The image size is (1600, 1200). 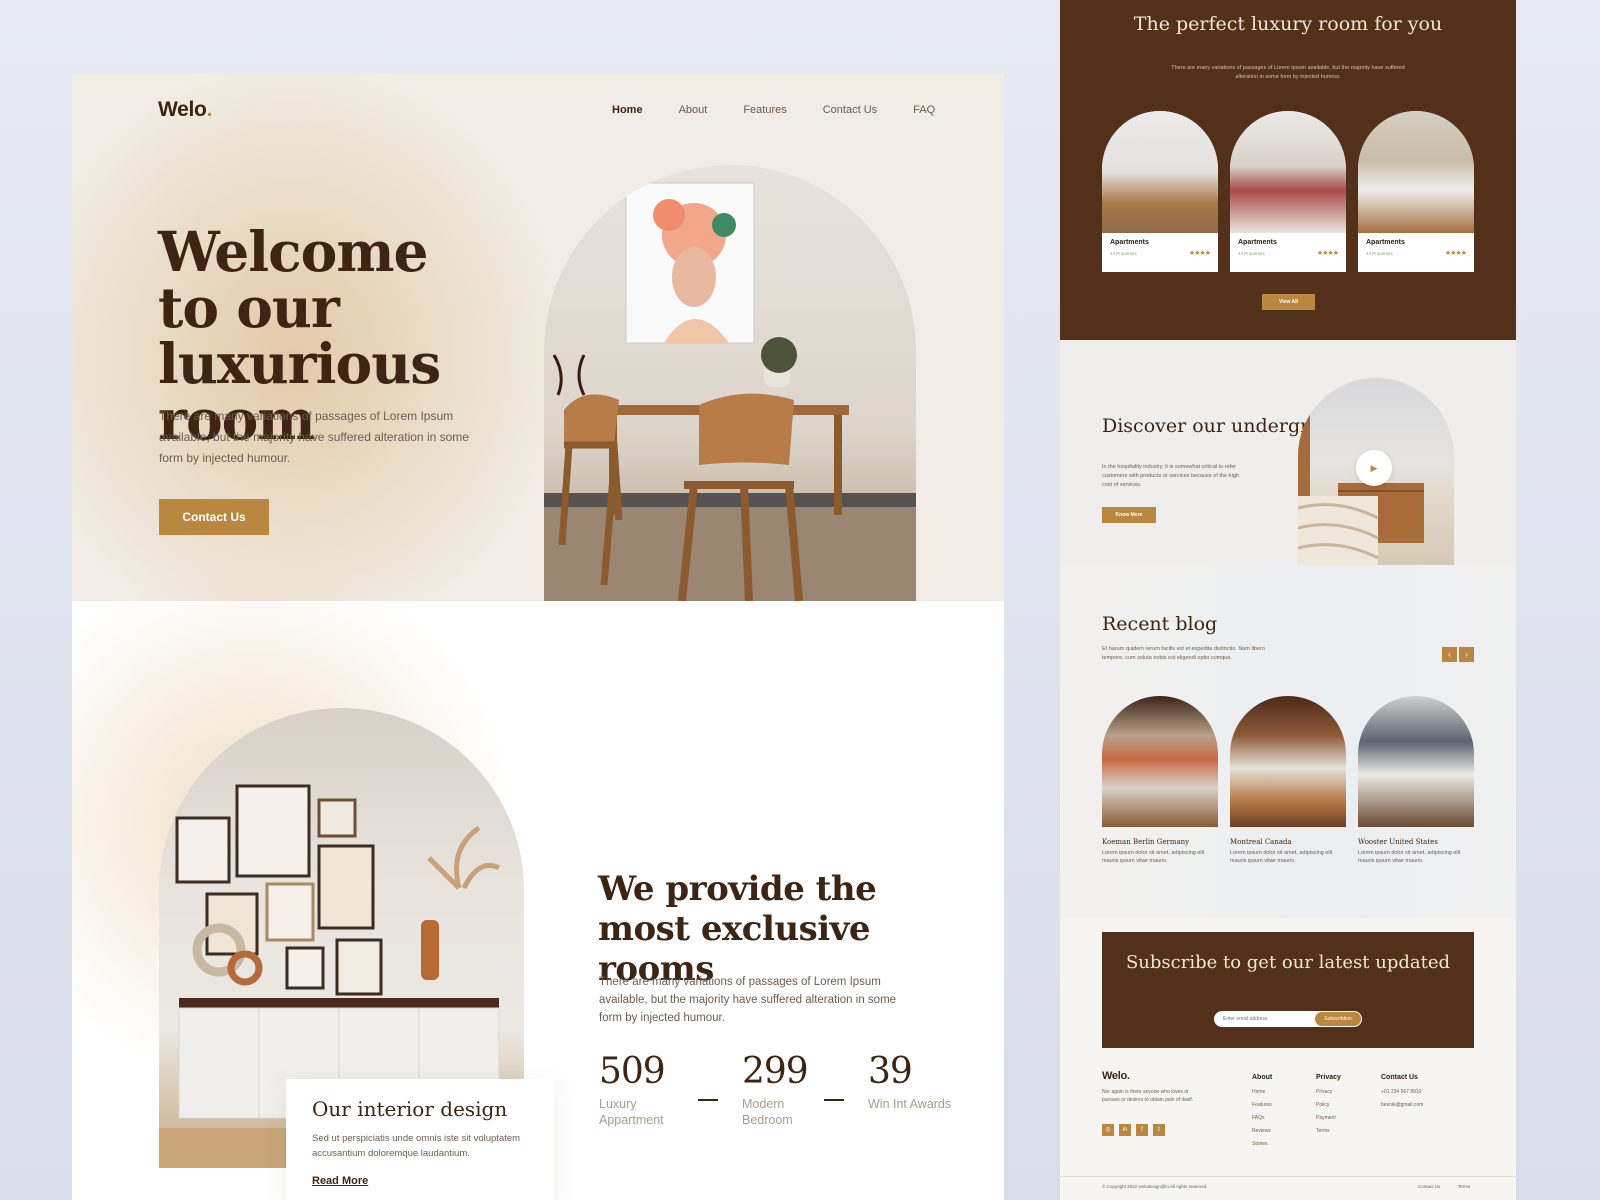 What do you see at coordinates (1262, 1118) in the screenshot?
I see `footer-link: FAQs` at bounding box center [1262, 1118].